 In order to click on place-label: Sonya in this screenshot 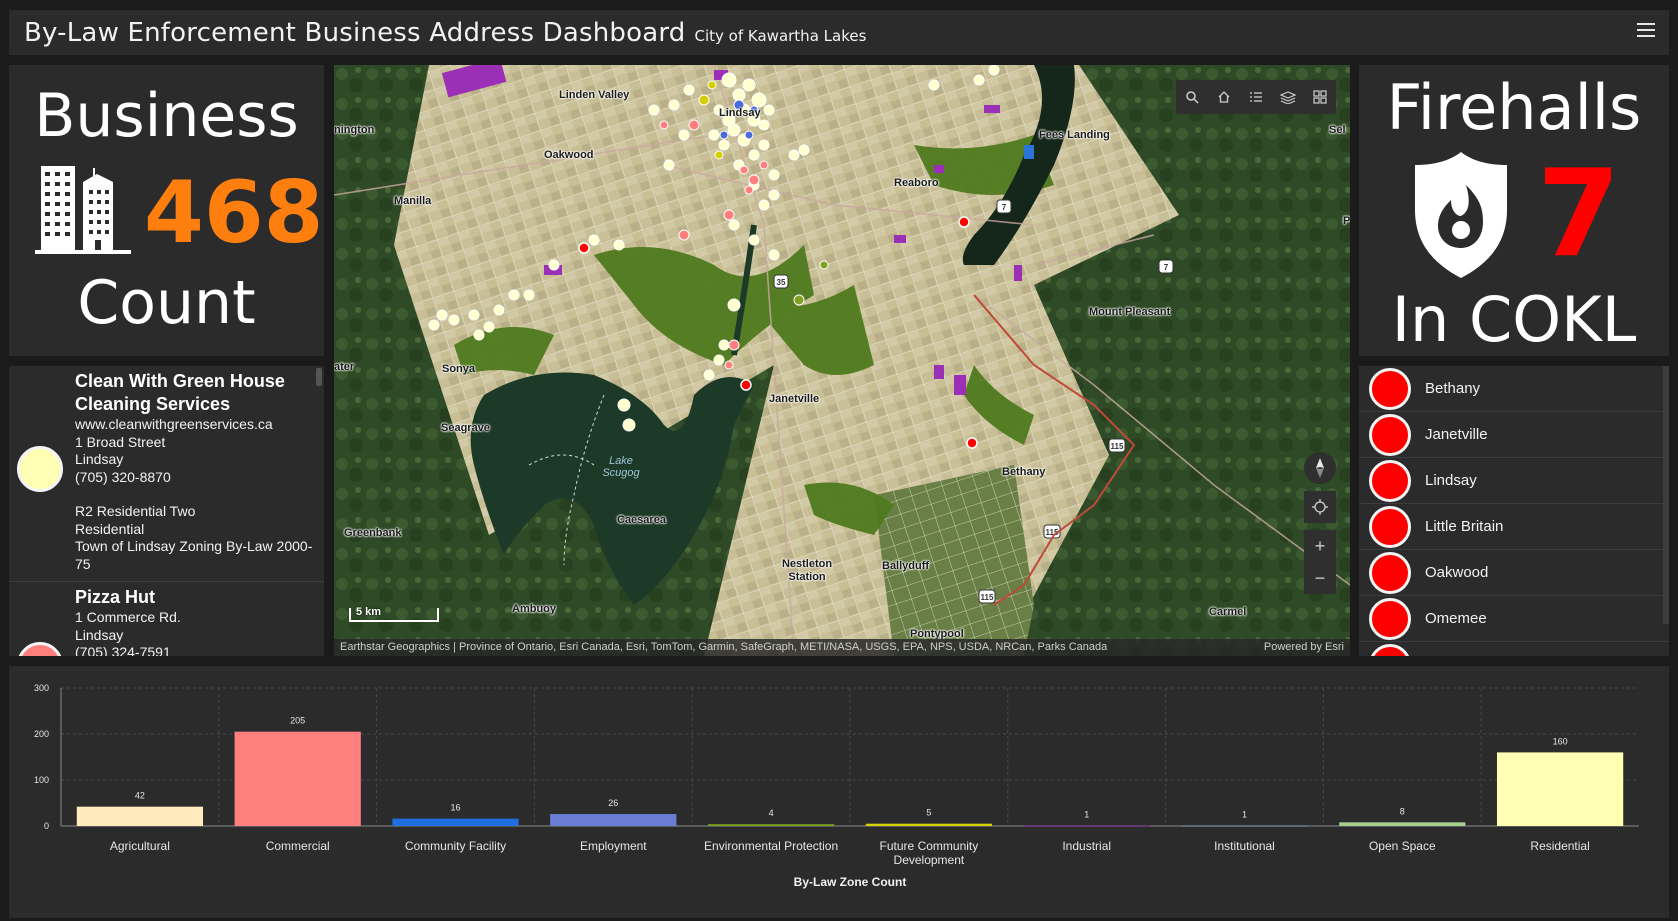, I will do `click(459, 369)`.